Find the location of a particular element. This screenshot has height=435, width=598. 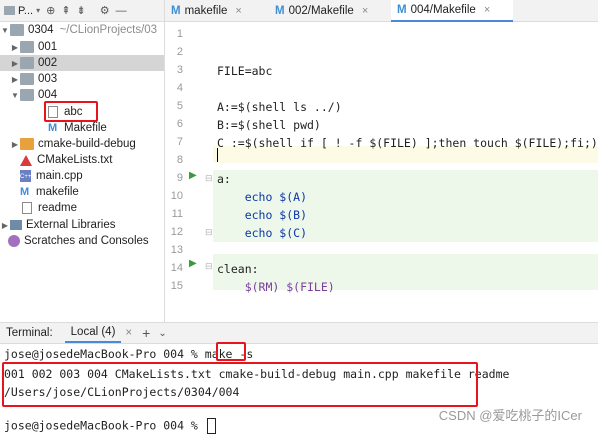

chevron-down-icon: ▾ is located at coordinates (38, 10).